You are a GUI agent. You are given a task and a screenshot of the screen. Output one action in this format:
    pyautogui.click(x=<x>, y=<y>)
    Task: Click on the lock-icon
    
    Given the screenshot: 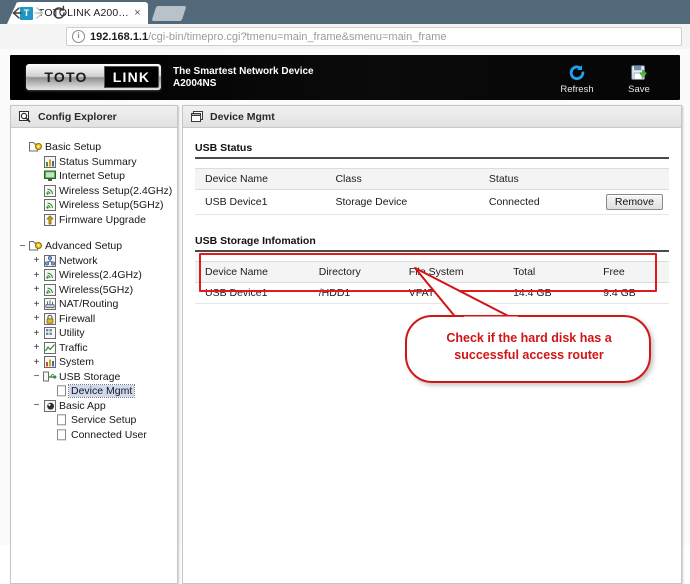 What is the action you would take?
    pyautogui.click(x=49, y=318)
    